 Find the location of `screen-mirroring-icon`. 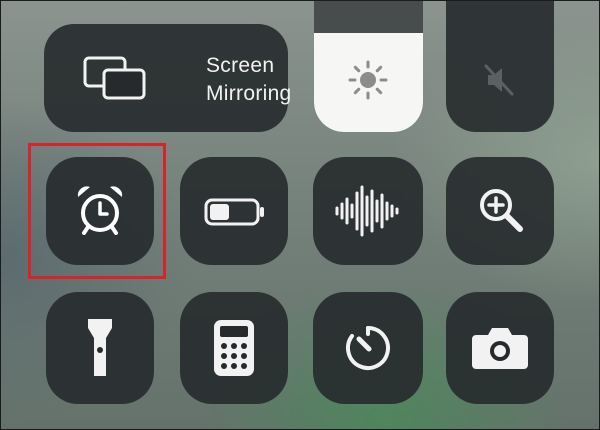

screen-mirroring-icon is located at coordinates (114, 78).